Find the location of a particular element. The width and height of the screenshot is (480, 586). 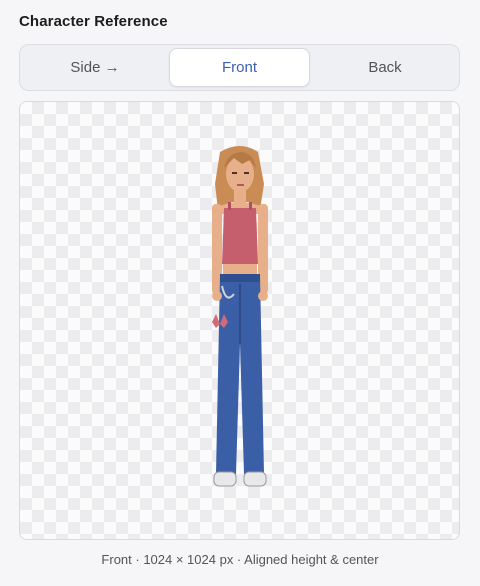

panel-title: Character Reference is located at coordinates (93, 21).